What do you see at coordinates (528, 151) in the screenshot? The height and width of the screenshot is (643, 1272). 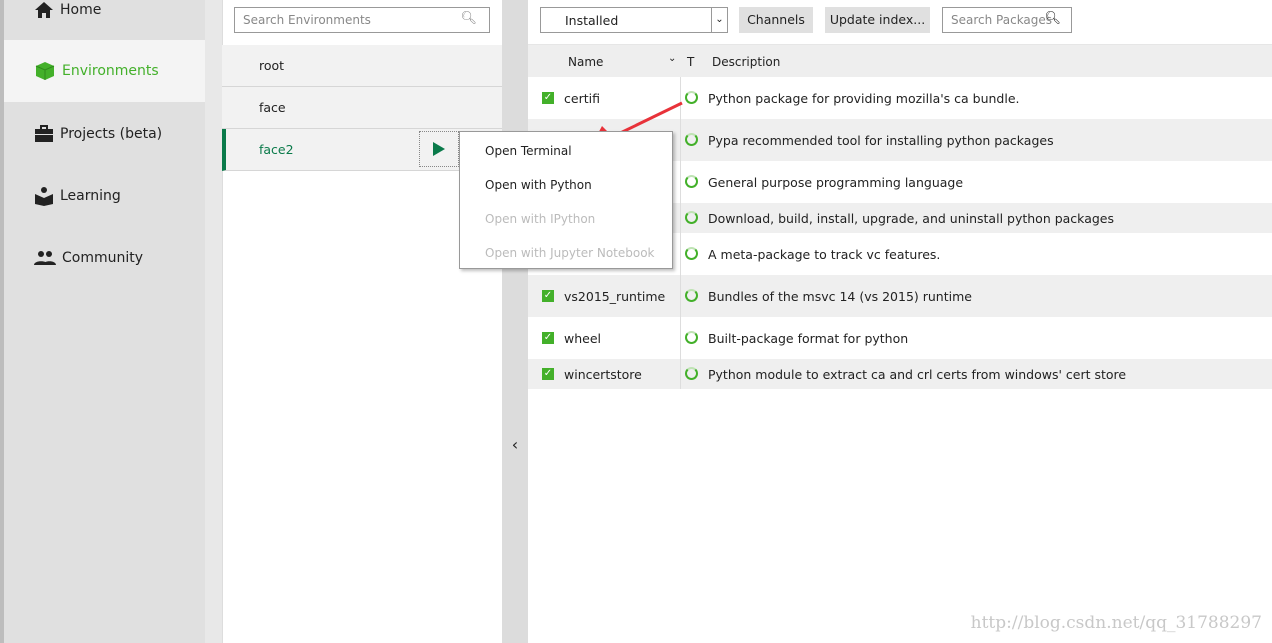 I see `menu-open-terminal: Open Terminal` at bounding box center [528, 151].